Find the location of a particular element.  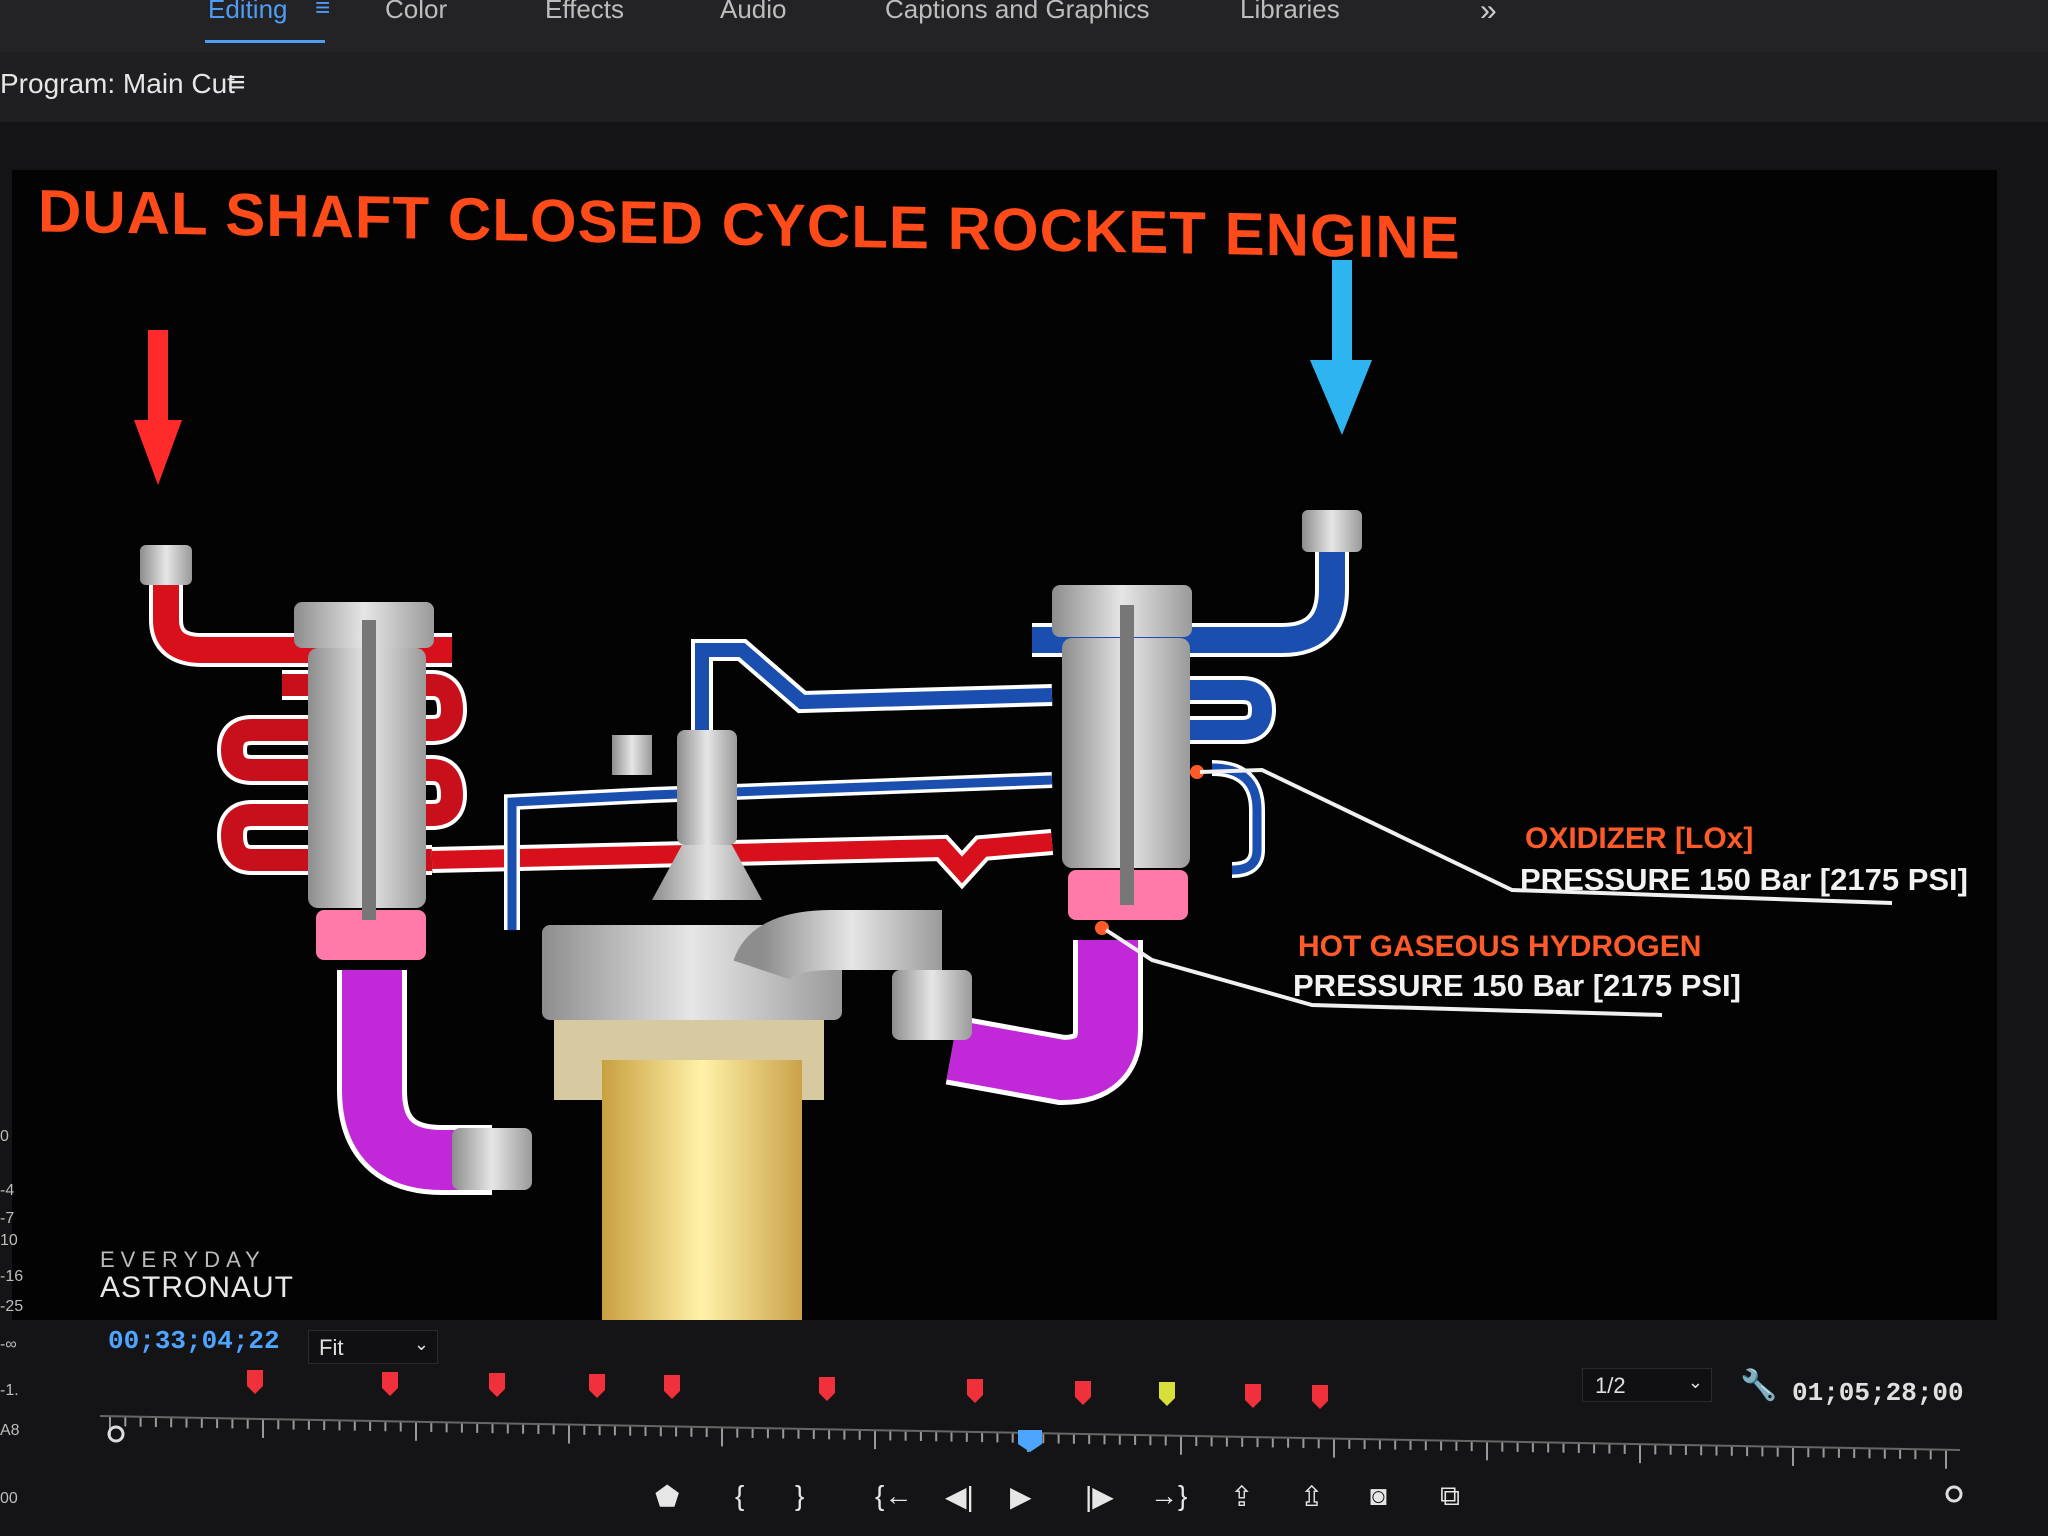

mark-out-button: } is located at coordinates (799, 1496).